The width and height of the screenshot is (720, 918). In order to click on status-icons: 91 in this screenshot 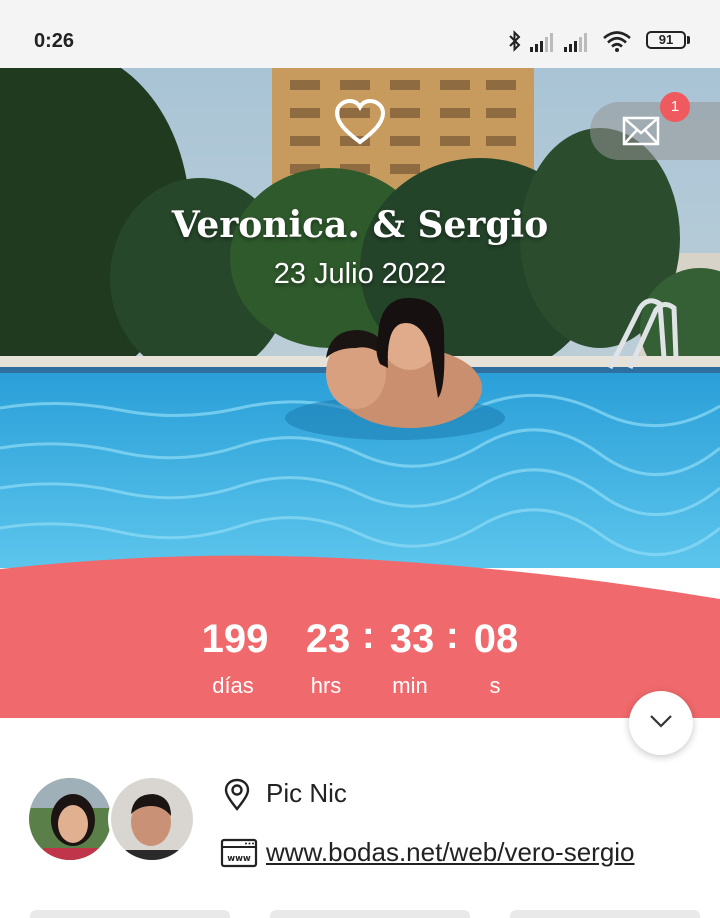, I will do `click(600, 41)`.